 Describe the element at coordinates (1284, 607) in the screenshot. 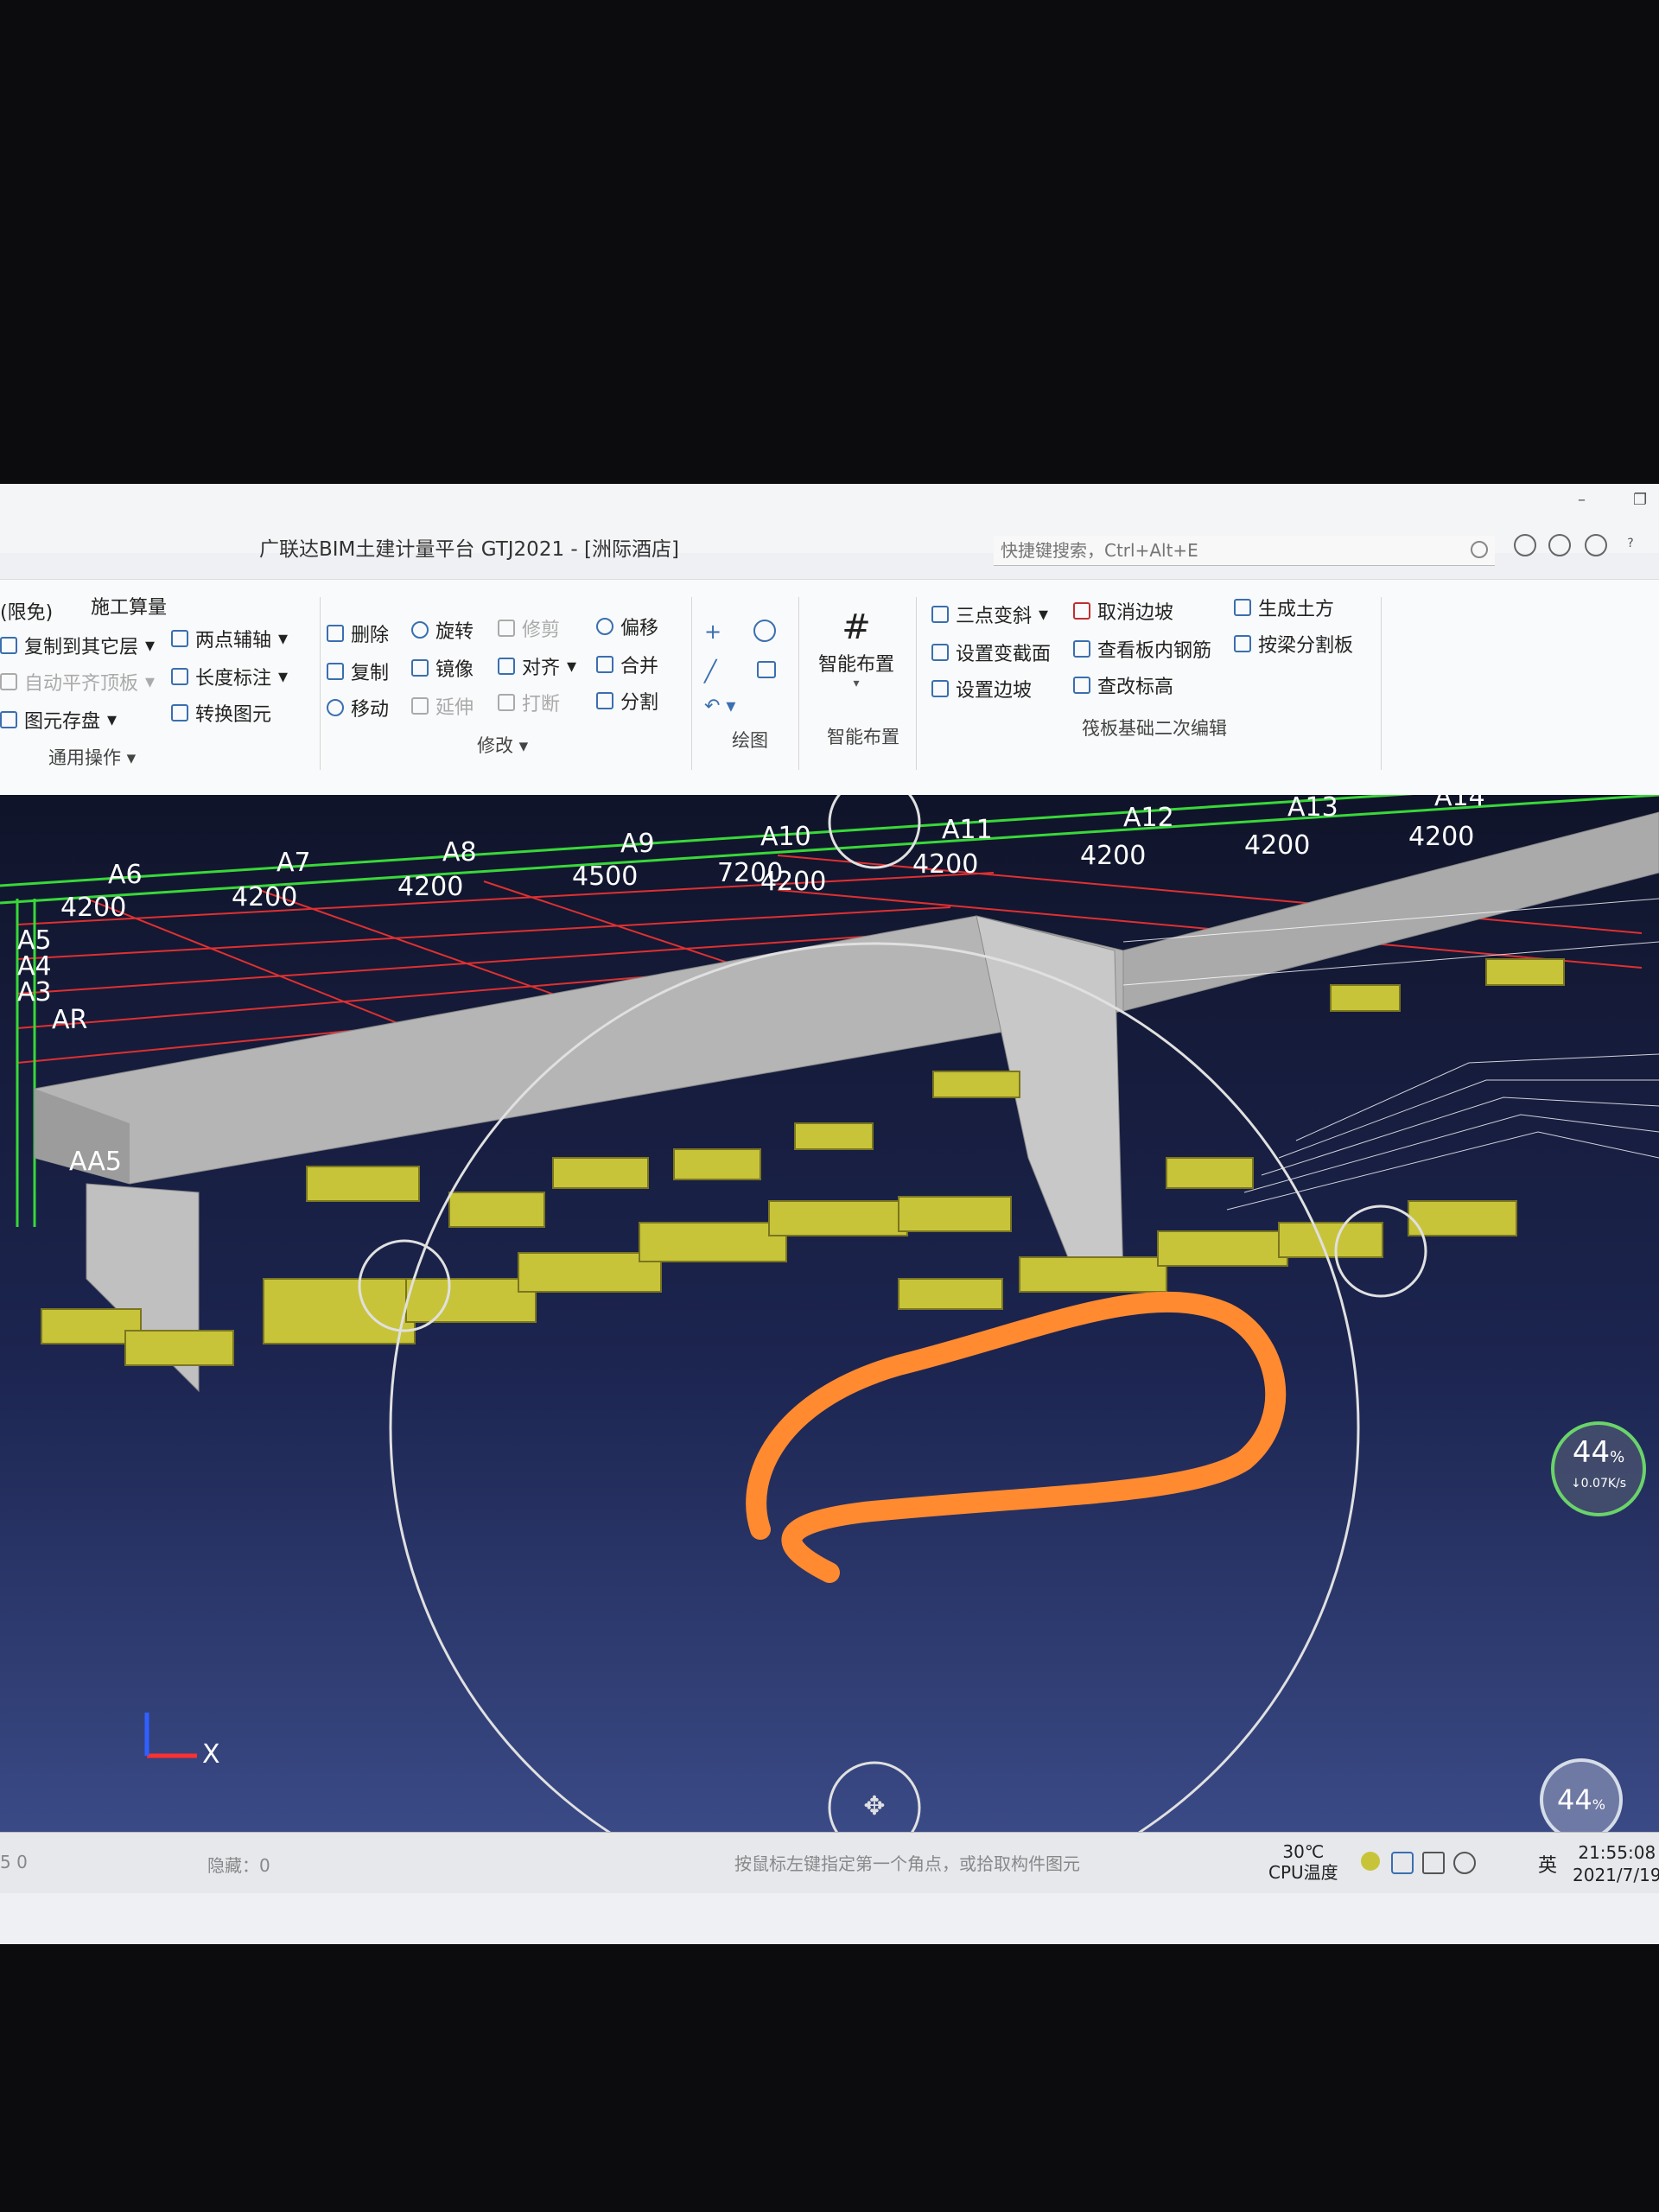

I see `generate-earthwork-button: 生成土方` at that location.